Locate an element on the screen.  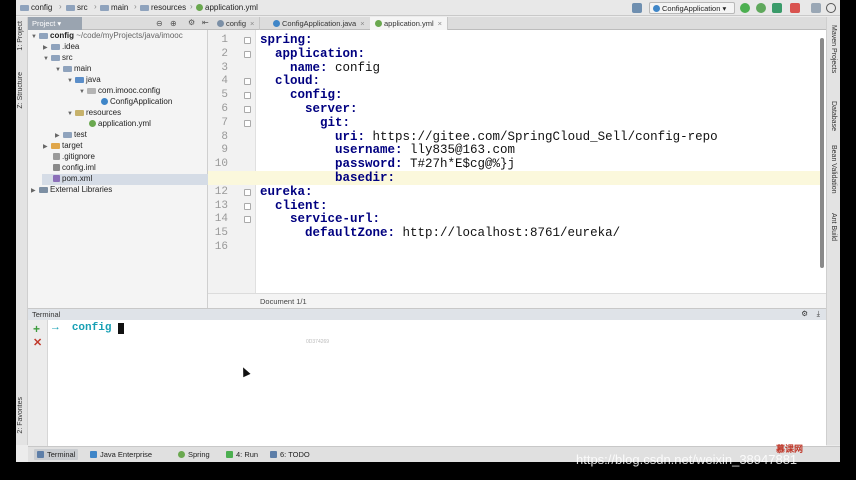
tab-config-application-java: ConfigApplication.java × is located at coordinates (319, 23).